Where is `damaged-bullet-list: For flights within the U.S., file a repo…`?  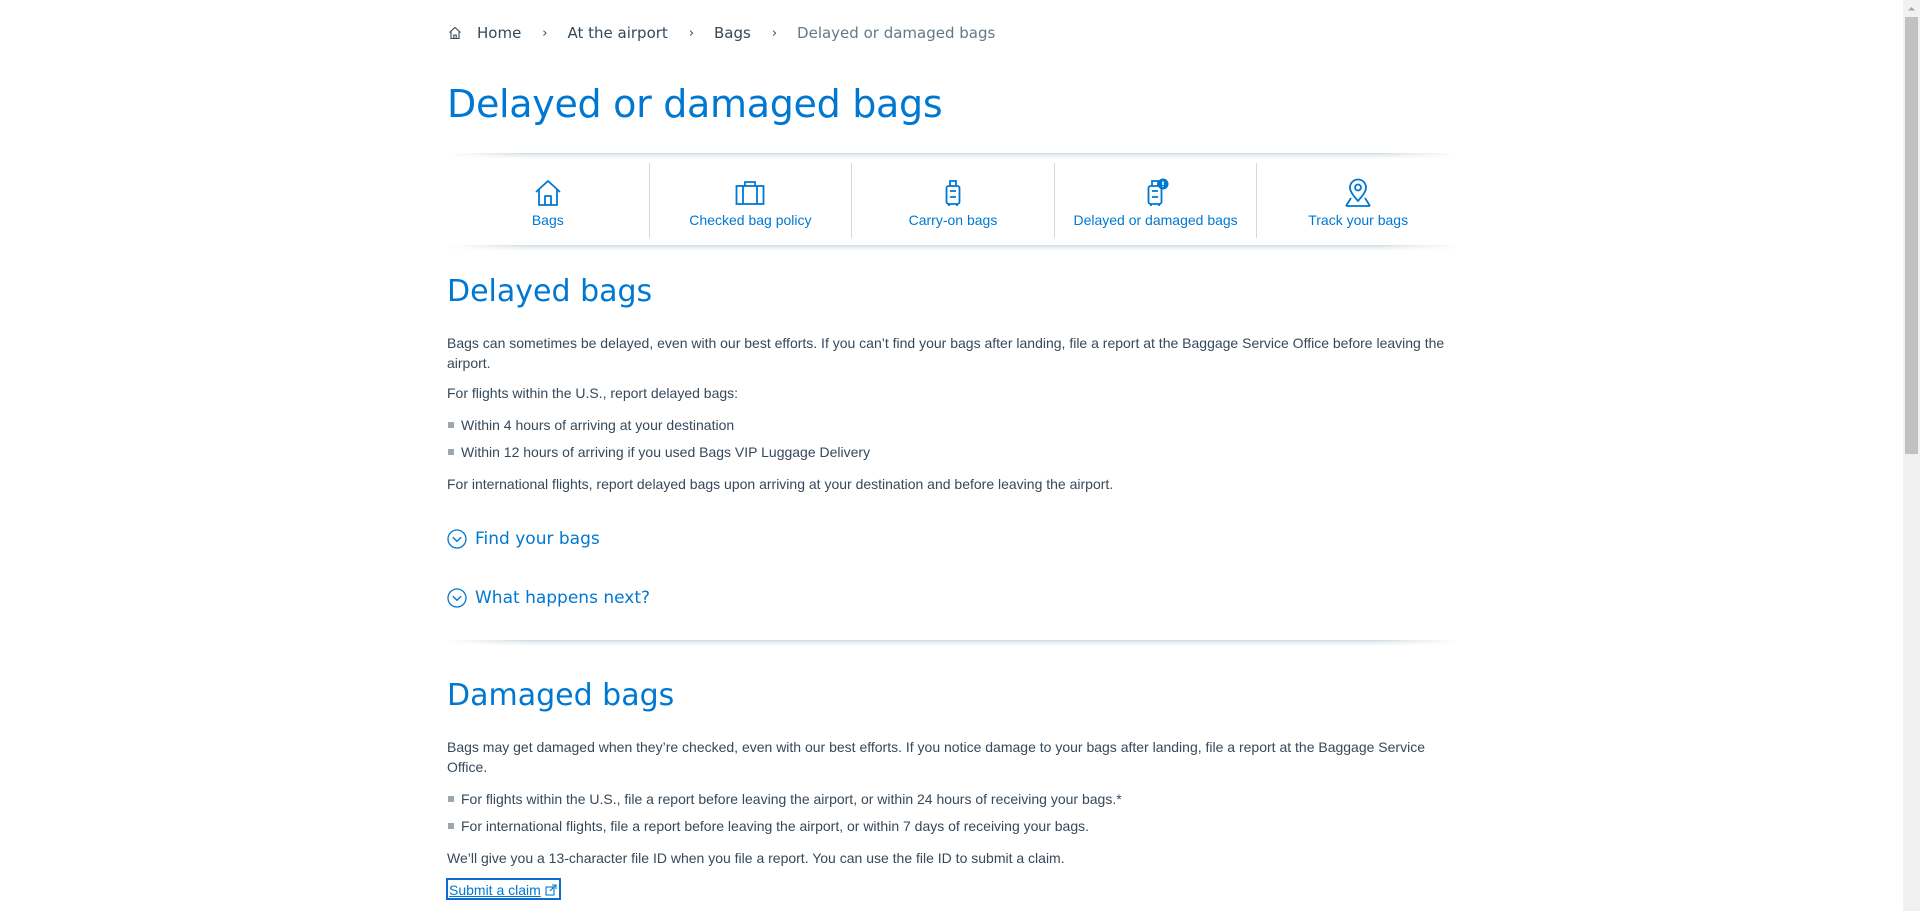 damaged-bullet-list: For flights within the U.S., file a repo… is located at coordinates (784, 812).